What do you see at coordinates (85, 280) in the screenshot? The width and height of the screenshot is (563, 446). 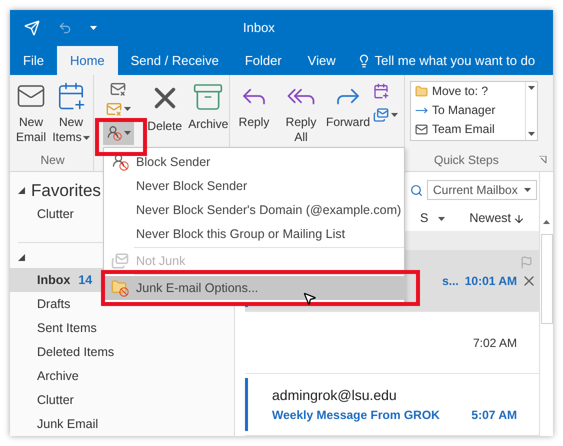 I see `unread-count: 14` at bounding box center [85, 280].